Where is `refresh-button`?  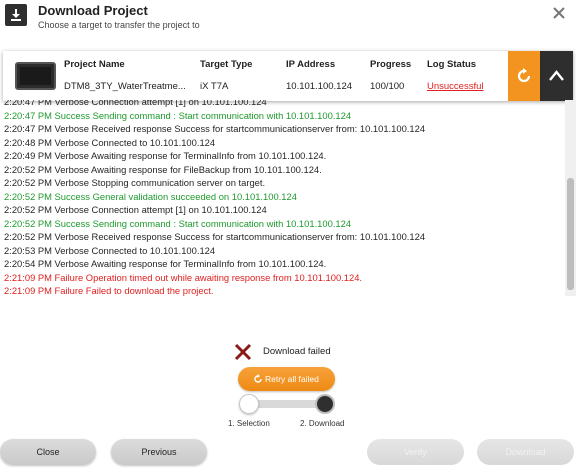 refresh-button is located at coordinates (524, 76).